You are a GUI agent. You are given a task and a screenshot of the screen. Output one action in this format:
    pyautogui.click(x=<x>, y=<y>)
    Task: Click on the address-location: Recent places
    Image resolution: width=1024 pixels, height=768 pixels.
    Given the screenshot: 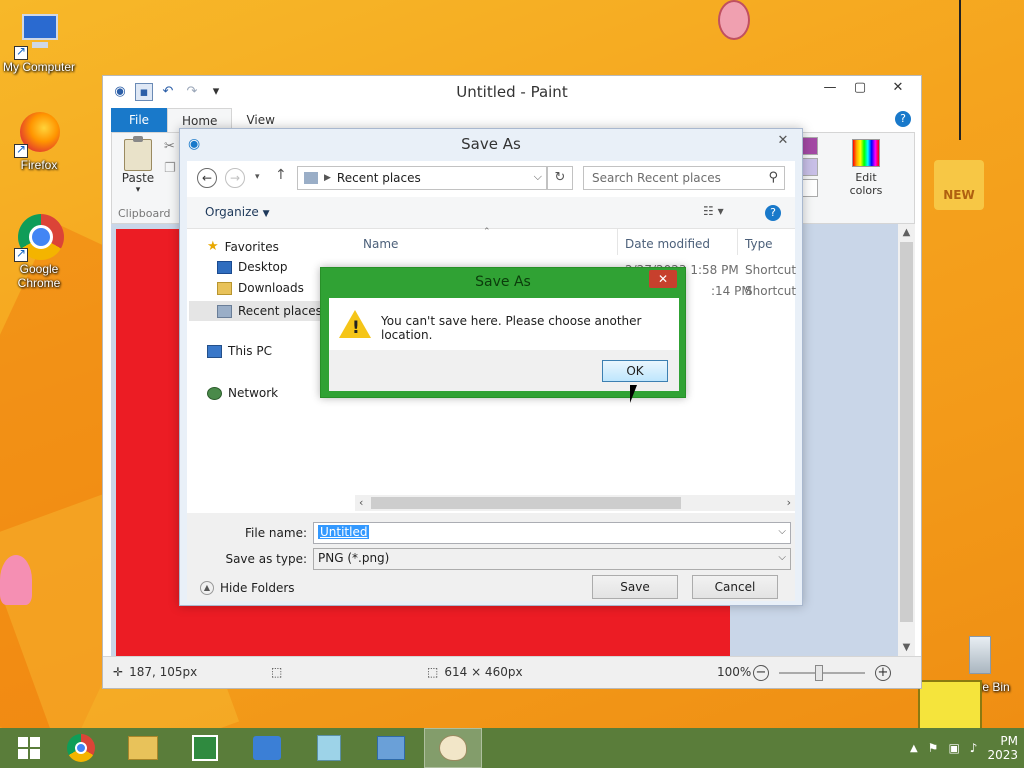 What is the action you would take?
    pyautogui.click(x=378, y=178)
    